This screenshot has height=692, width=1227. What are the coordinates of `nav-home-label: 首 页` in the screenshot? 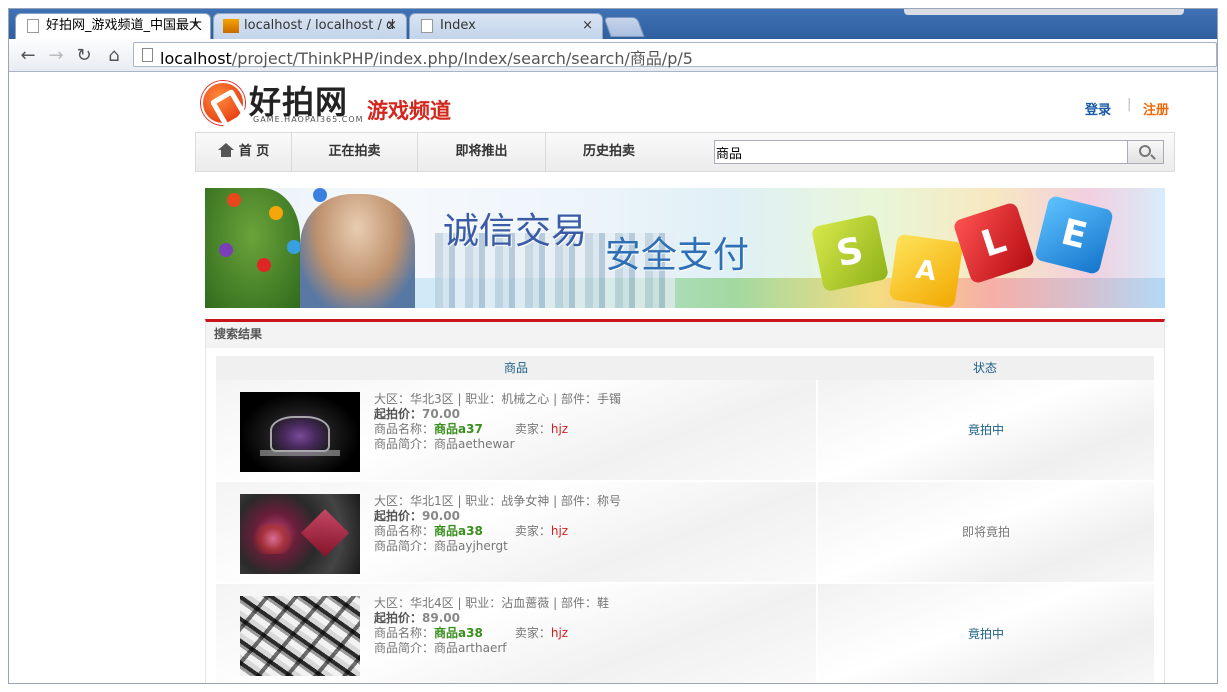 It's located at (254, 151).